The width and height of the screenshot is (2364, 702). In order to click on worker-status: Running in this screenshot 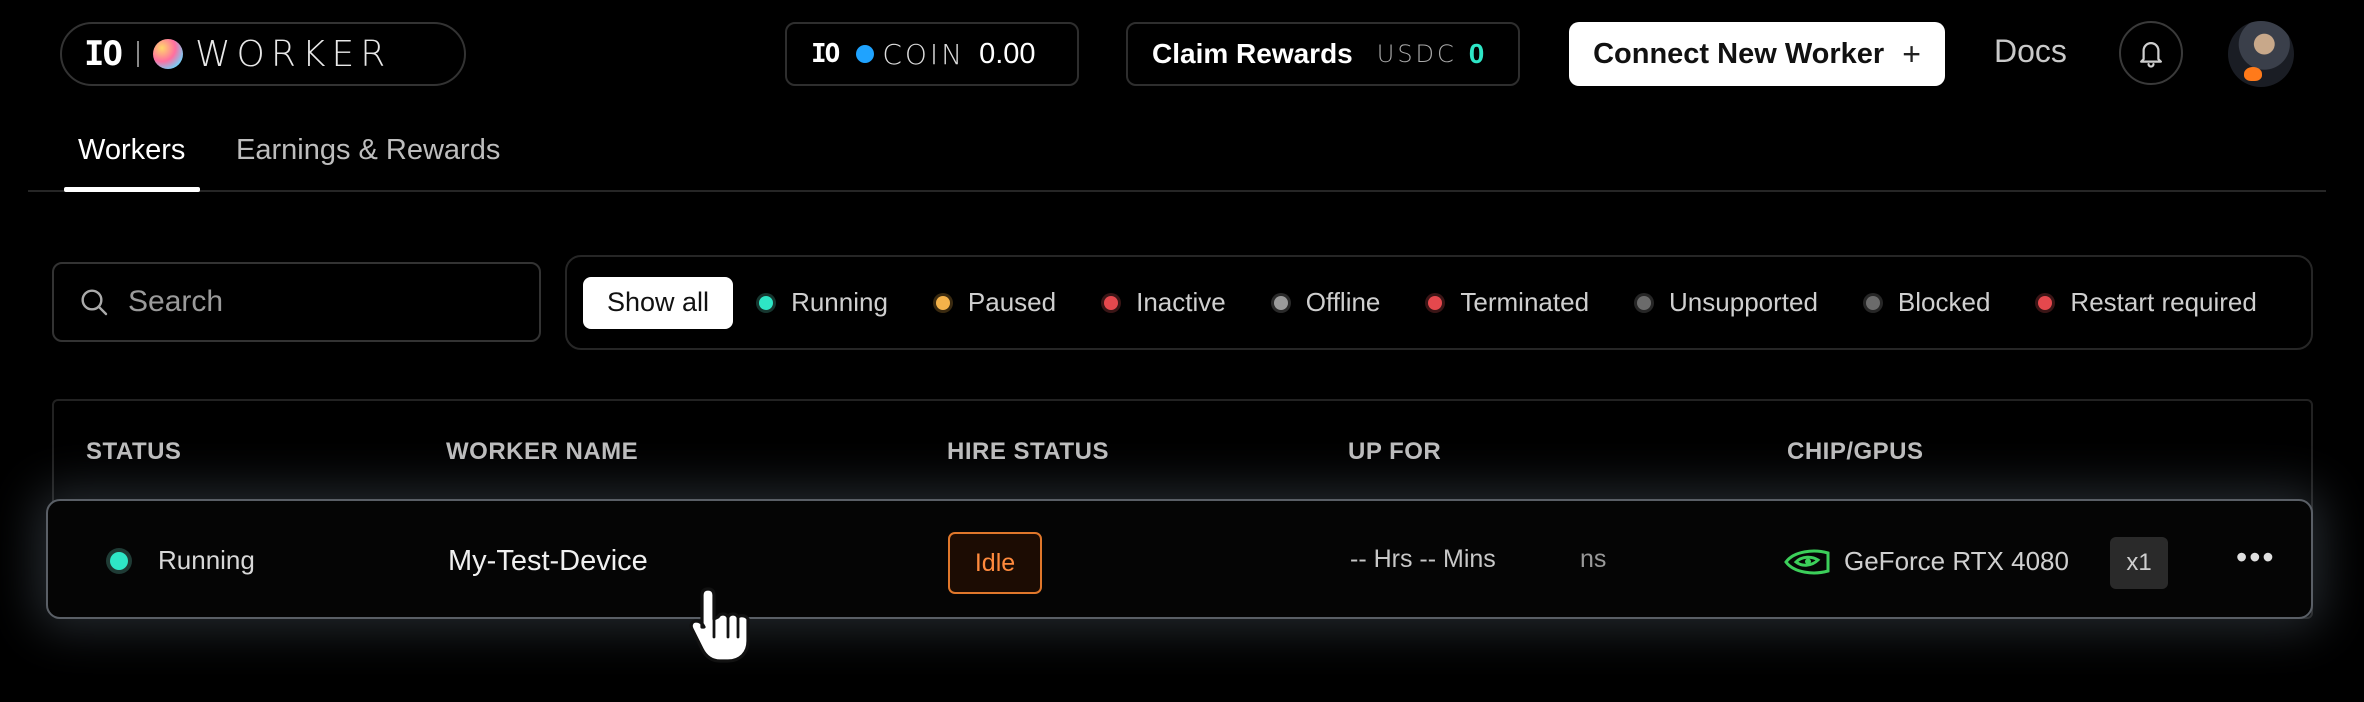, I will do `click(182, 560)`.